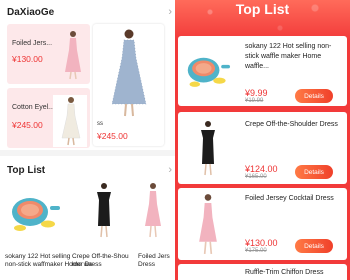 The height and width of the screenshot is (280, 350). What do you see at coordinates (254, 101) in the screenshot?
I see `original-price: ¥19.99` at bounding box center [254, 101].